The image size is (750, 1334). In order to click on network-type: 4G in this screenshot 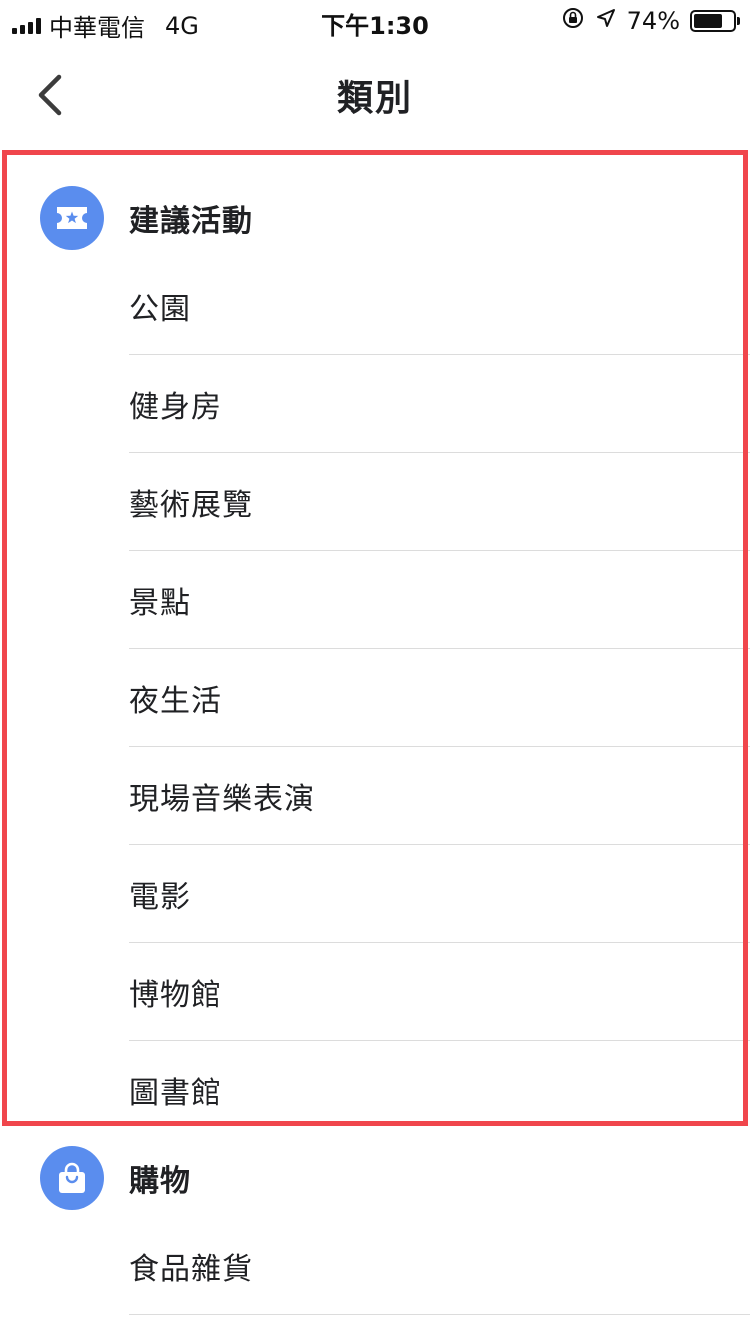, I will do `click(182, 25)`.